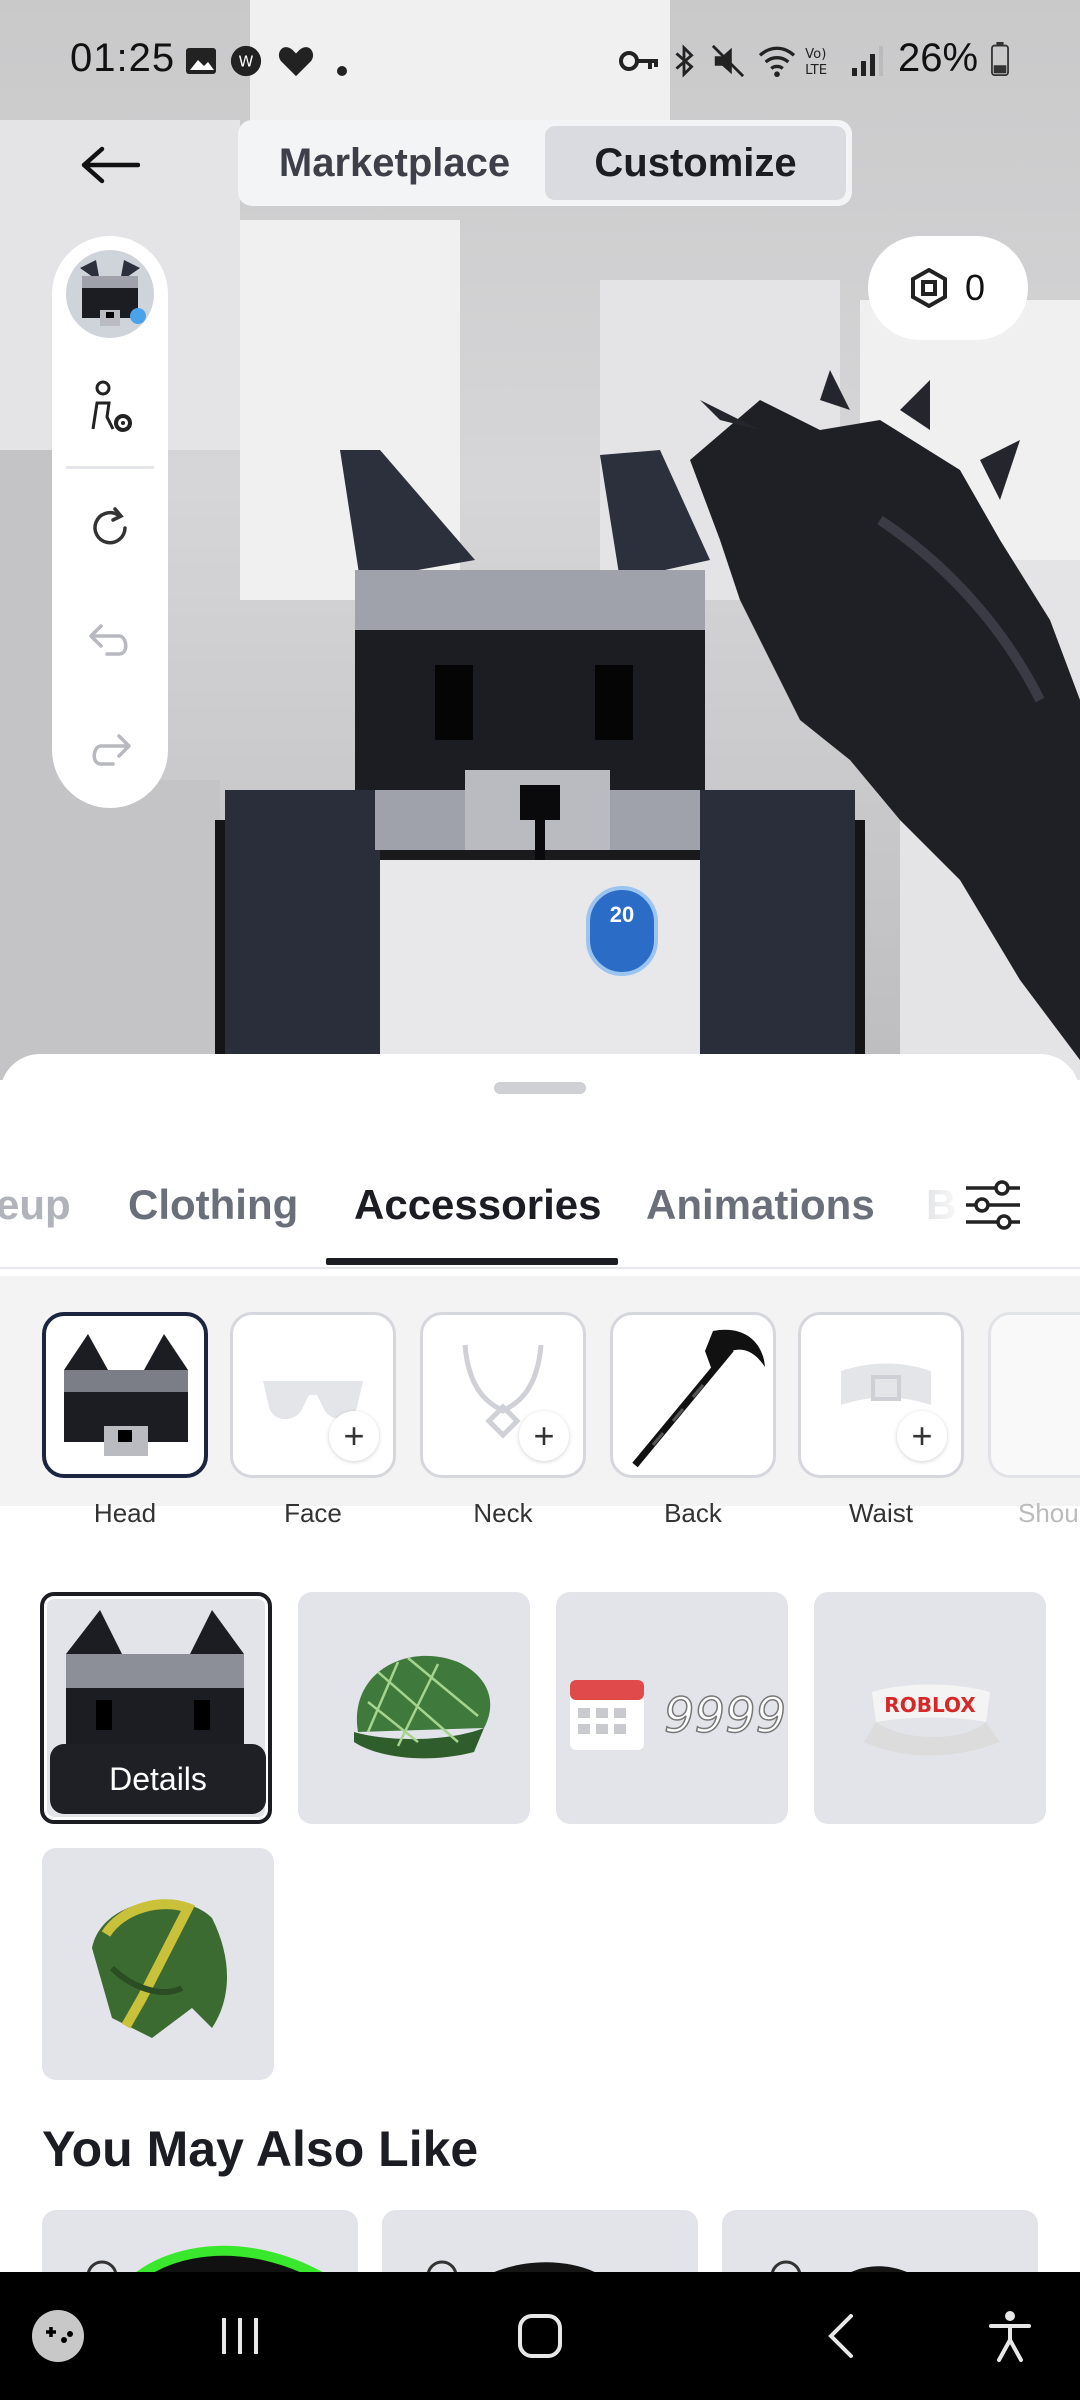 The width and height of the screenshot is (1080, 2400). What do you see at coordinates (478, 1205) in the screenshot?
I see `tab-accessories: Accessories` at bounding box center [478, 1205].